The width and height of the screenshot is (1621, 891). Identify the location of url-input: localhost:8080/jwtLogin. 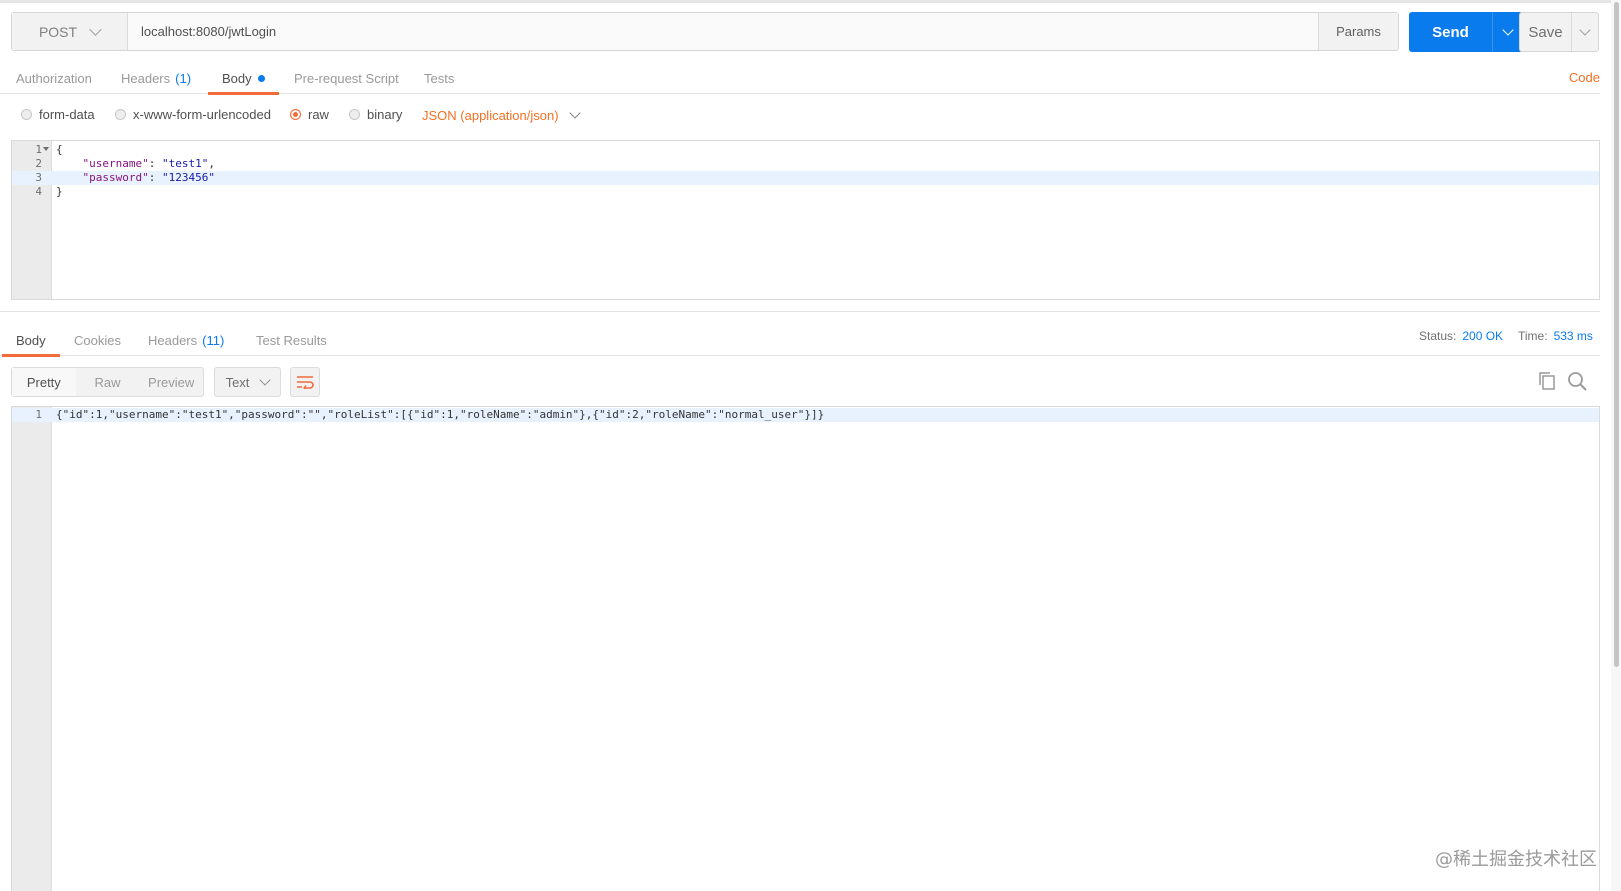
(723, 31).